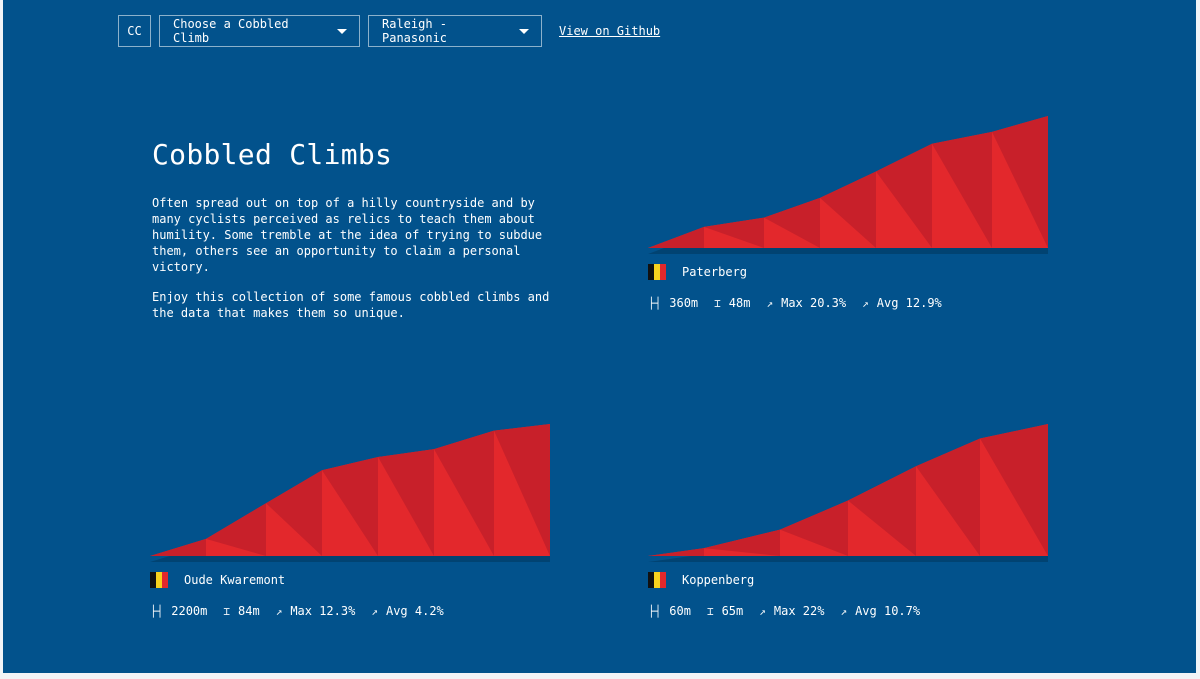 The height and width of the screenshot is (679, 1200). I want to click on max-gradient: Max 20.3%, so click(814, 303).